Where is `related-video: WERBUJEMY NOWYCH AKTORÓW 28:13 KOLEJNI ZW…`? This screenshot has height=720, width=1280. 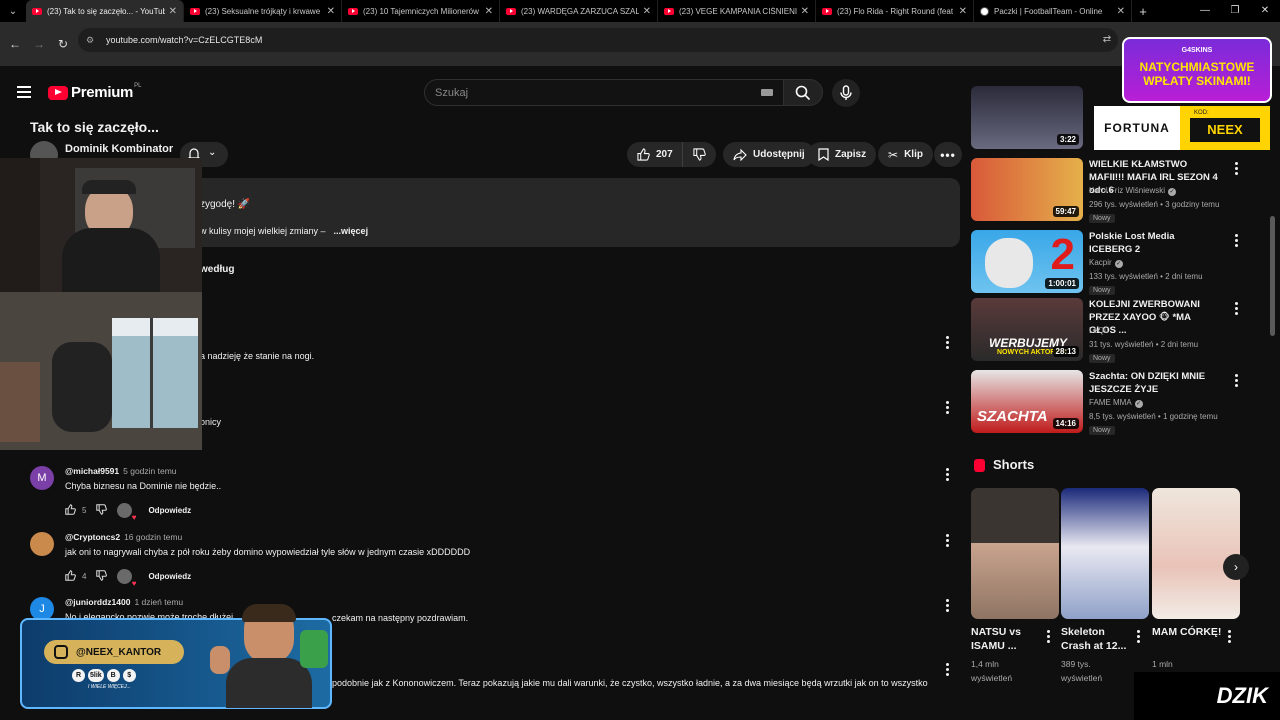
related-video: WERBUJEMY NOWYCH AKTORÓW 28:13 KOLEJNI ZW… is located at coordinates (1106, 330).